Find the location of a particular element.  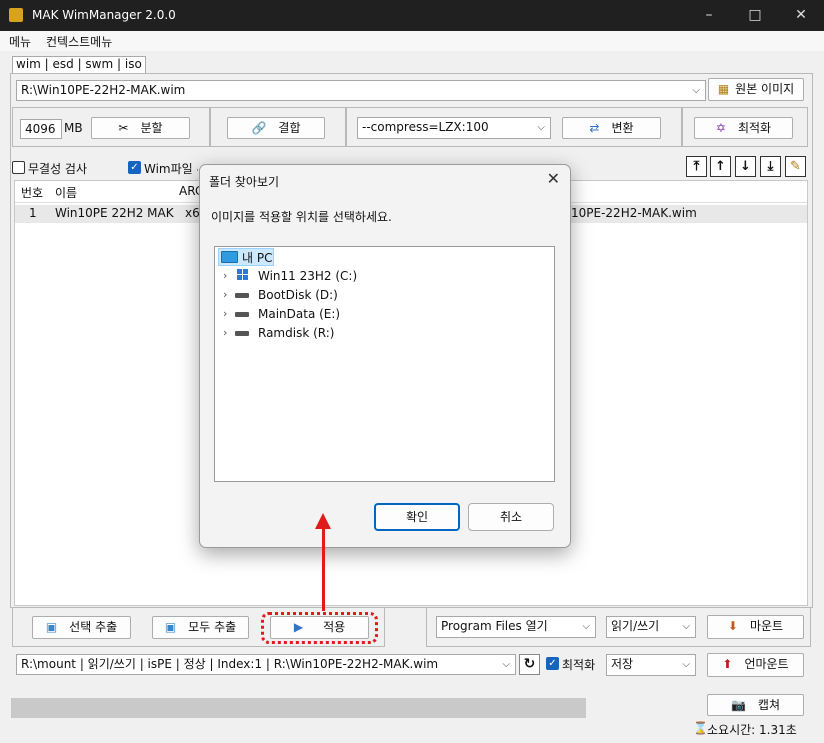

move-bottom-icon: ⤓ is located at coordinates (770, 166).